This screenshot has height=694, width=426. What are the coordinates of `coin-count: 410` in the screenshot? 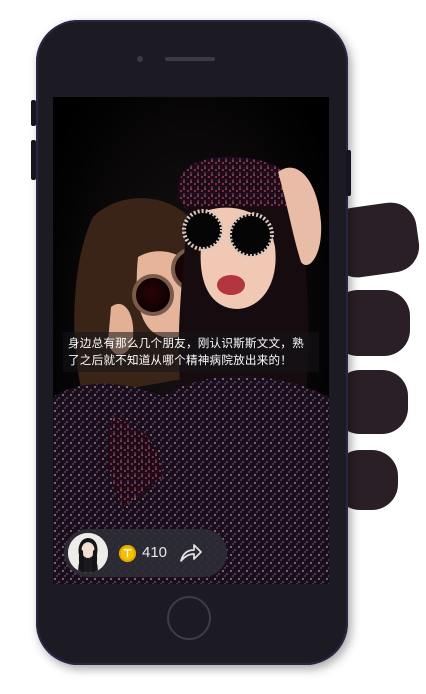 It's located at (155, 552).